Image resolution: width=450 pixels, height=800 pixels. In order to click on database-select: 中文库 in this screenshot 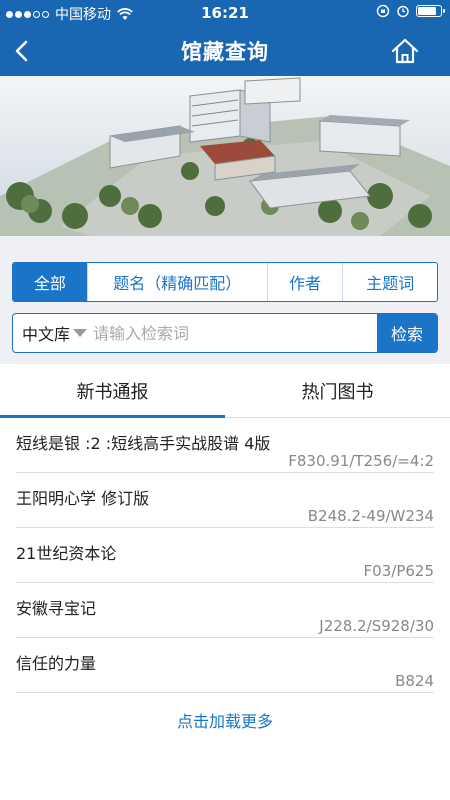, I will do `click(52, 333)`.